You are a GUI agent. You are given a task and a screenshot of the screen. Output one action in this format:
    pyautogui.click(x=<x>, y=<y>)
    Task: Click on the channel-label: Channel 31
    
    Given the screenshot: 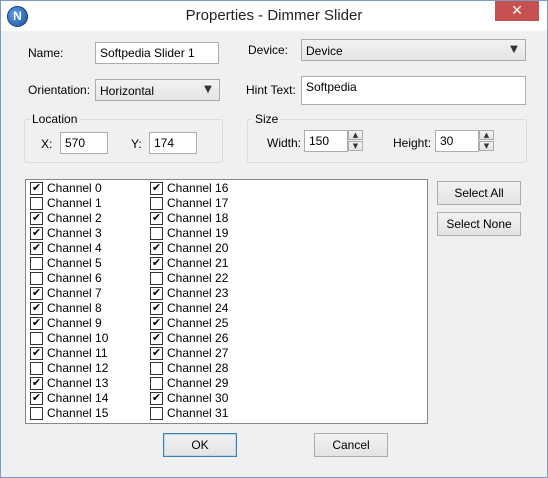 What is the action you would take?
    pyautogui.click(x=198, y=413)
    